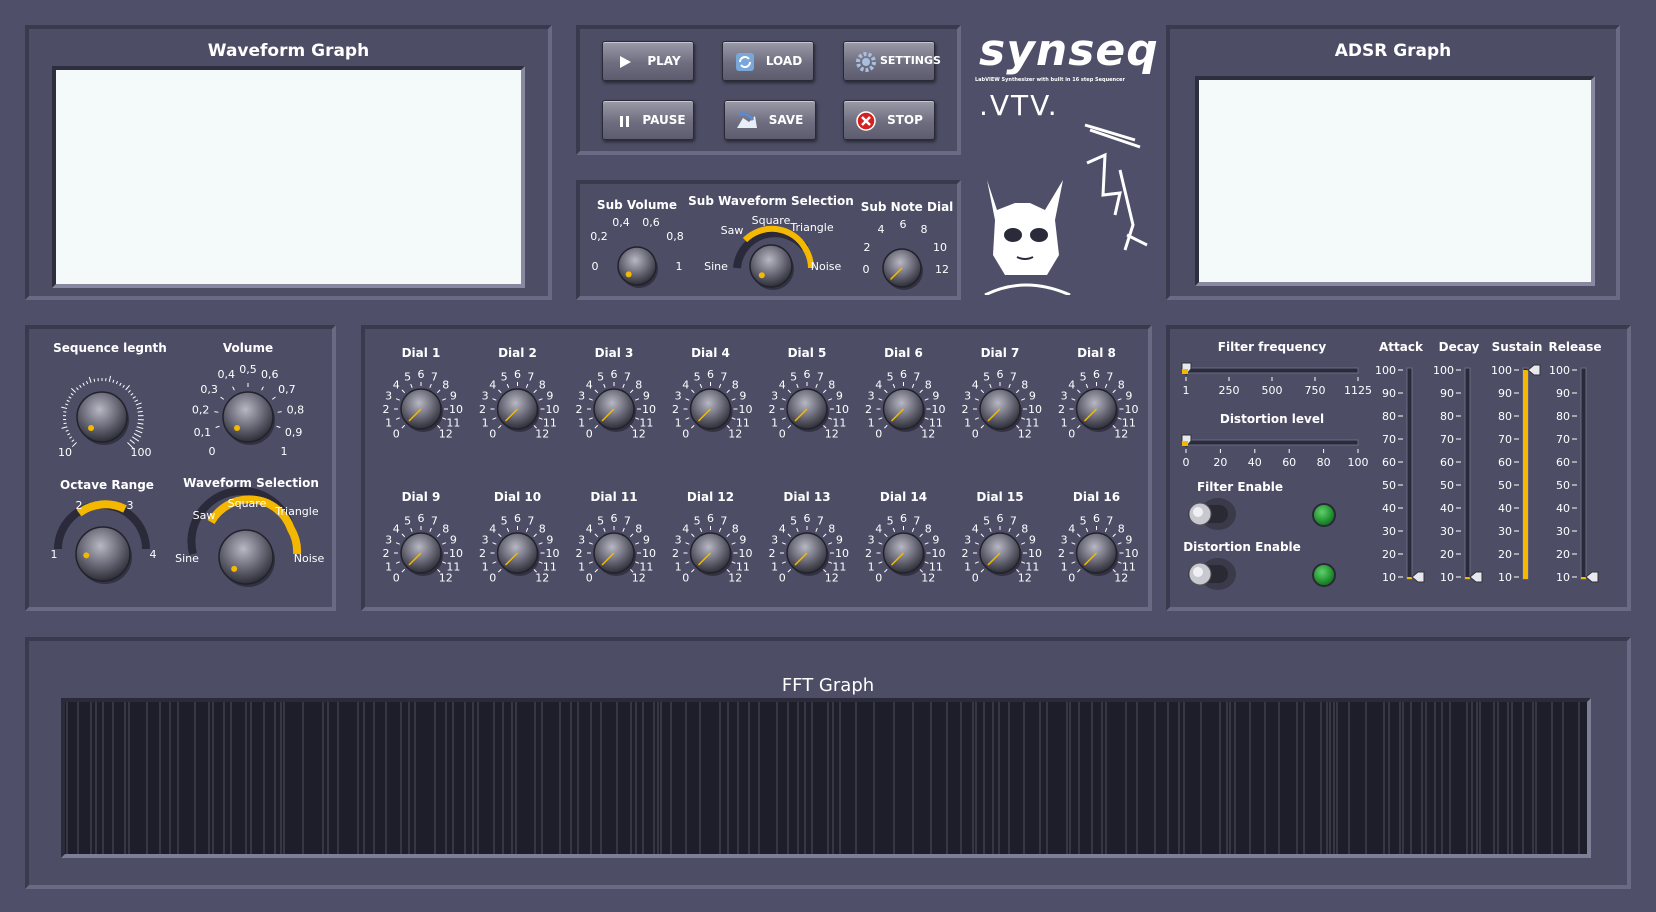  Describe the element at coordinates (1389, 393) in the screenshot. I see `adsr-tick-label: 90` at that location.